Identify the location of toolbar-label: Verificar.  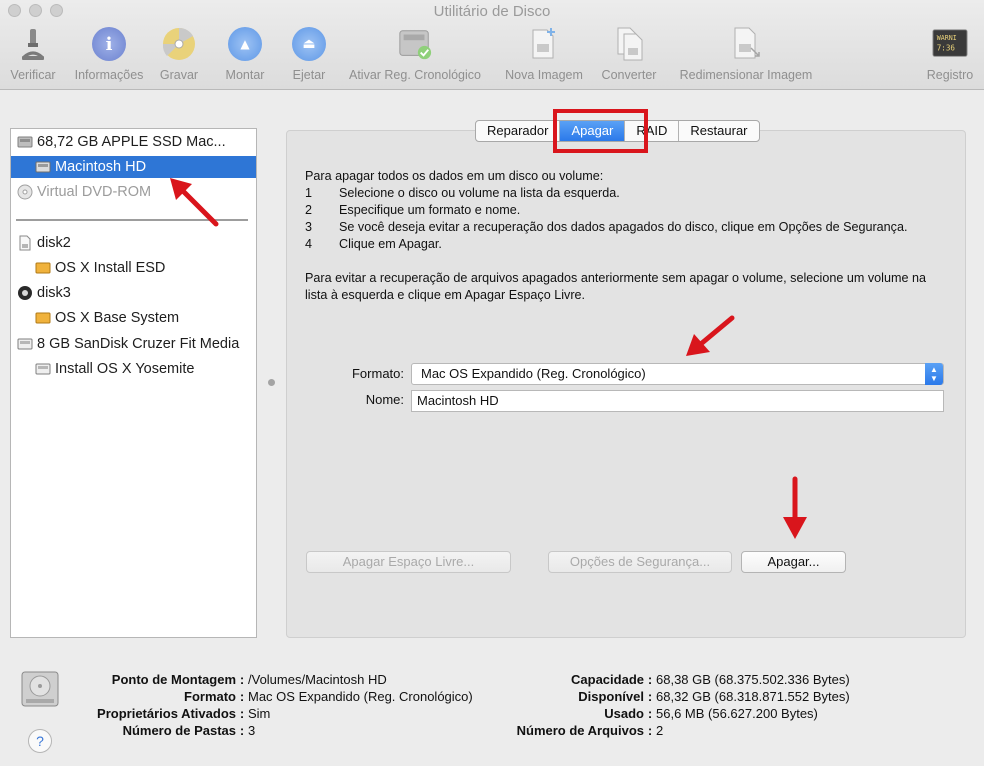
(33, 75).